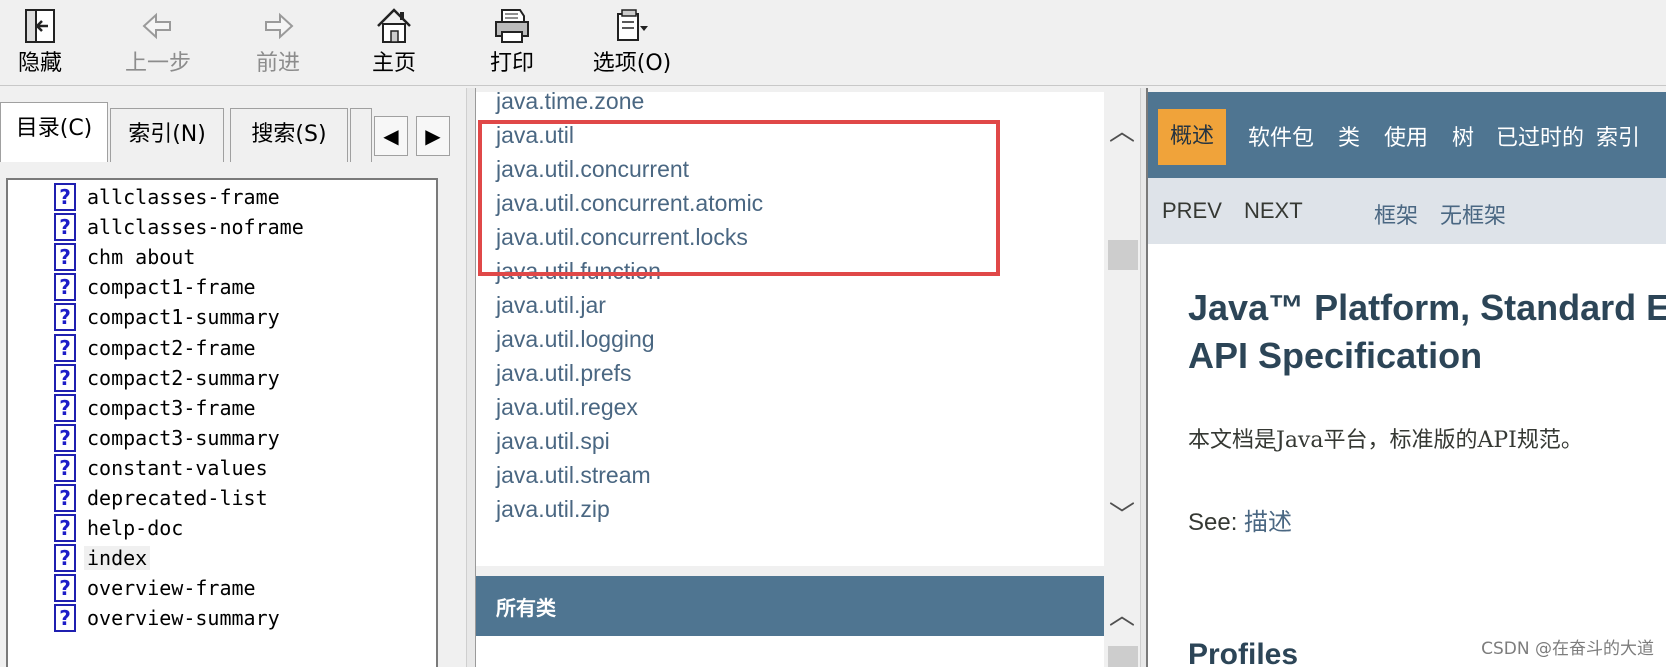 This screenshot has width=1666, height=667. What do you see at coordinates (171, 588) in the screenshot?
I see `tree-item-label: overview-frame` at bounding box center [171, 588].